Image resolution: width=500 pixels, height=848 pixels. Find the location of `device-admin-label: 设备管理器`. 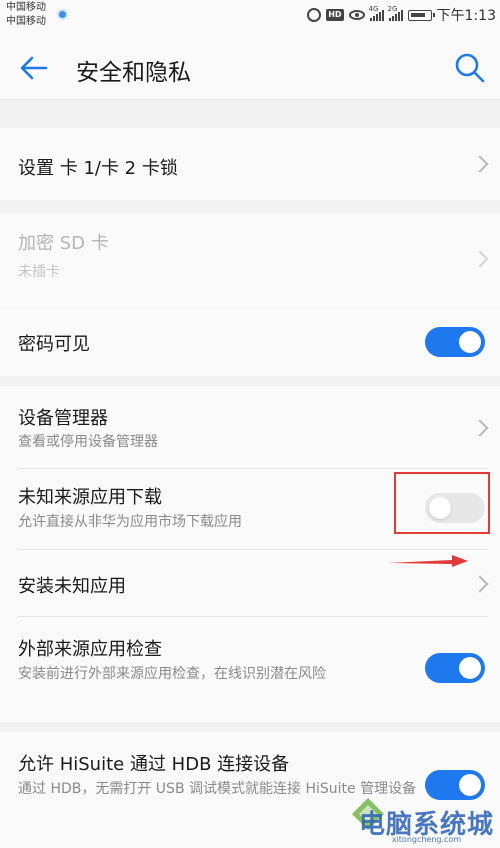

device-admin-label: 设备管理器 is located at coordinates (63, 418).